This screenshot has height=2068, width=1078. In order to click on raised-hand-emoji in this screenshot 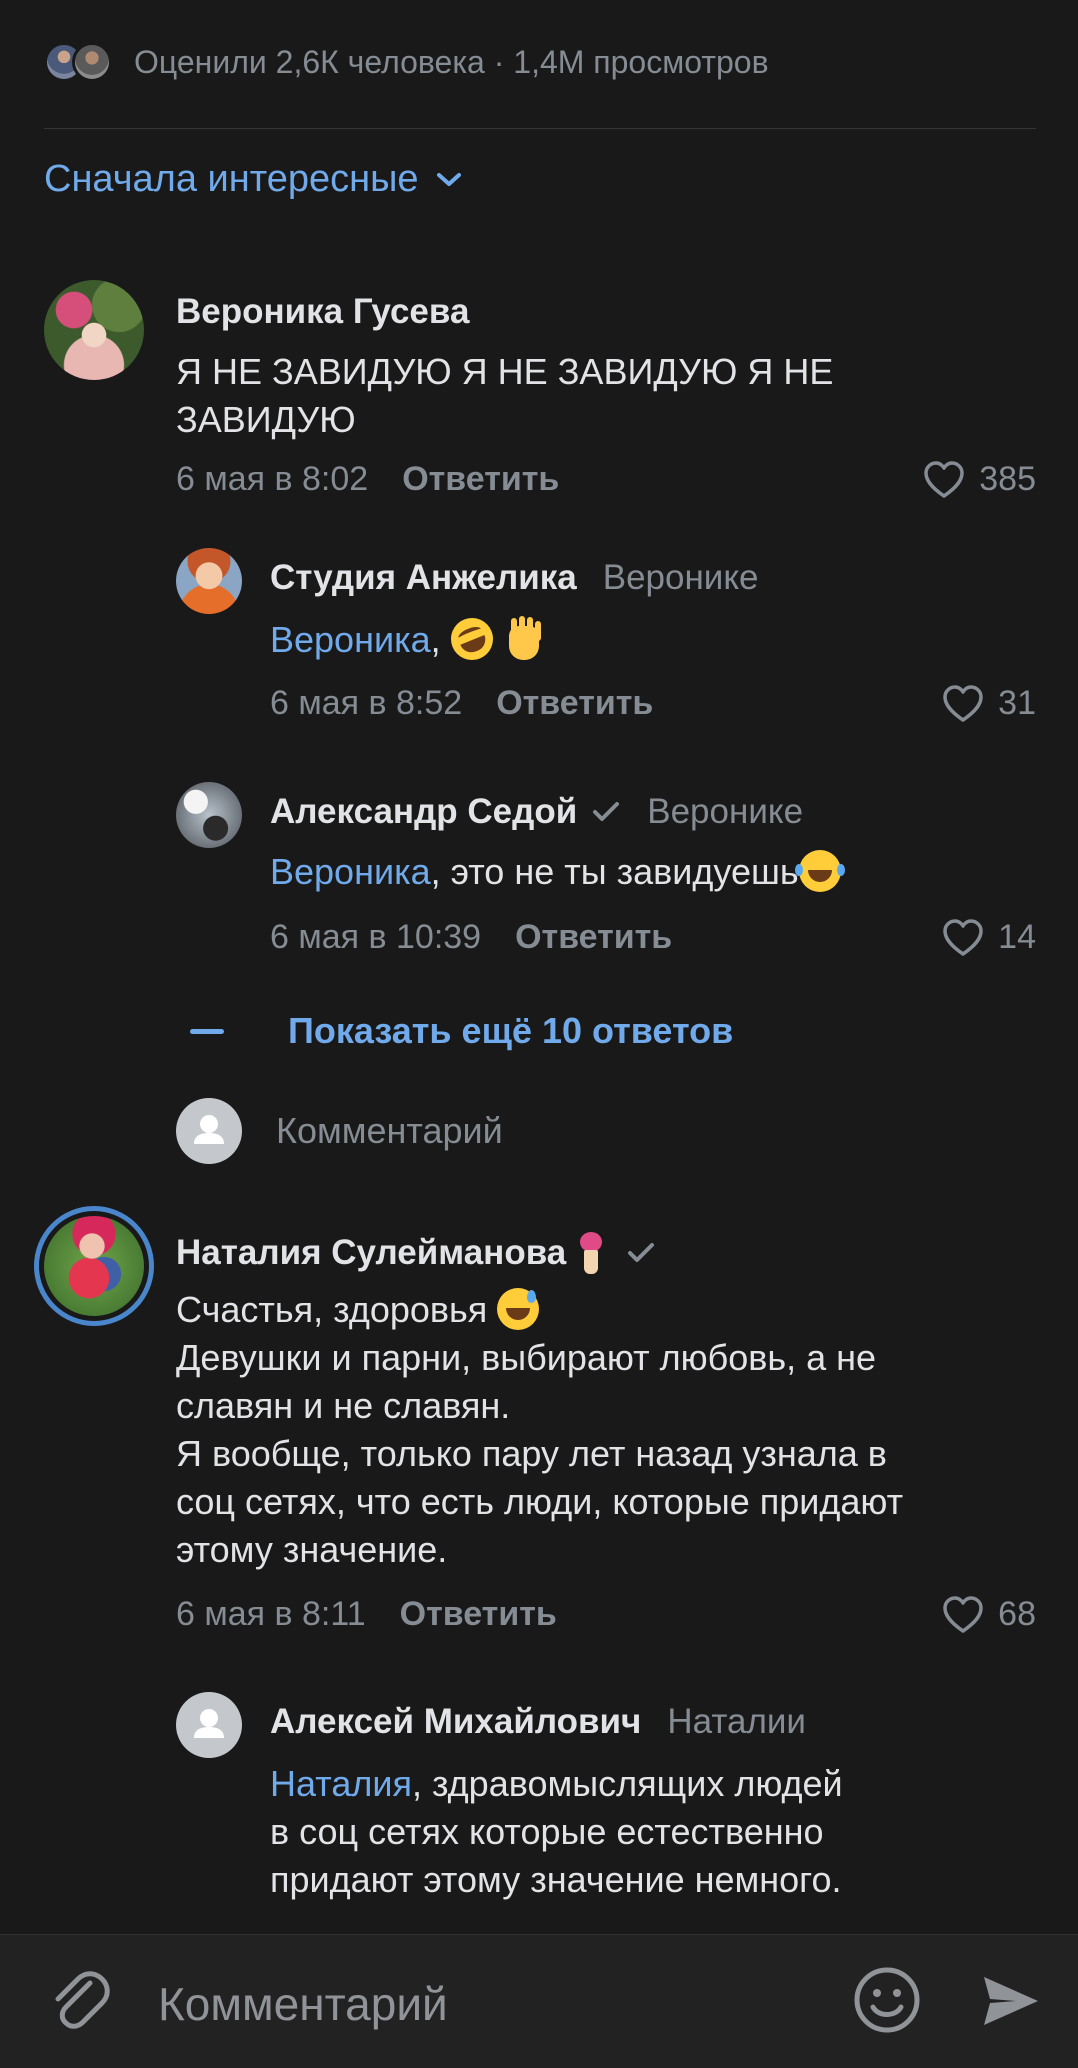, I will do `click(524, 639)`.